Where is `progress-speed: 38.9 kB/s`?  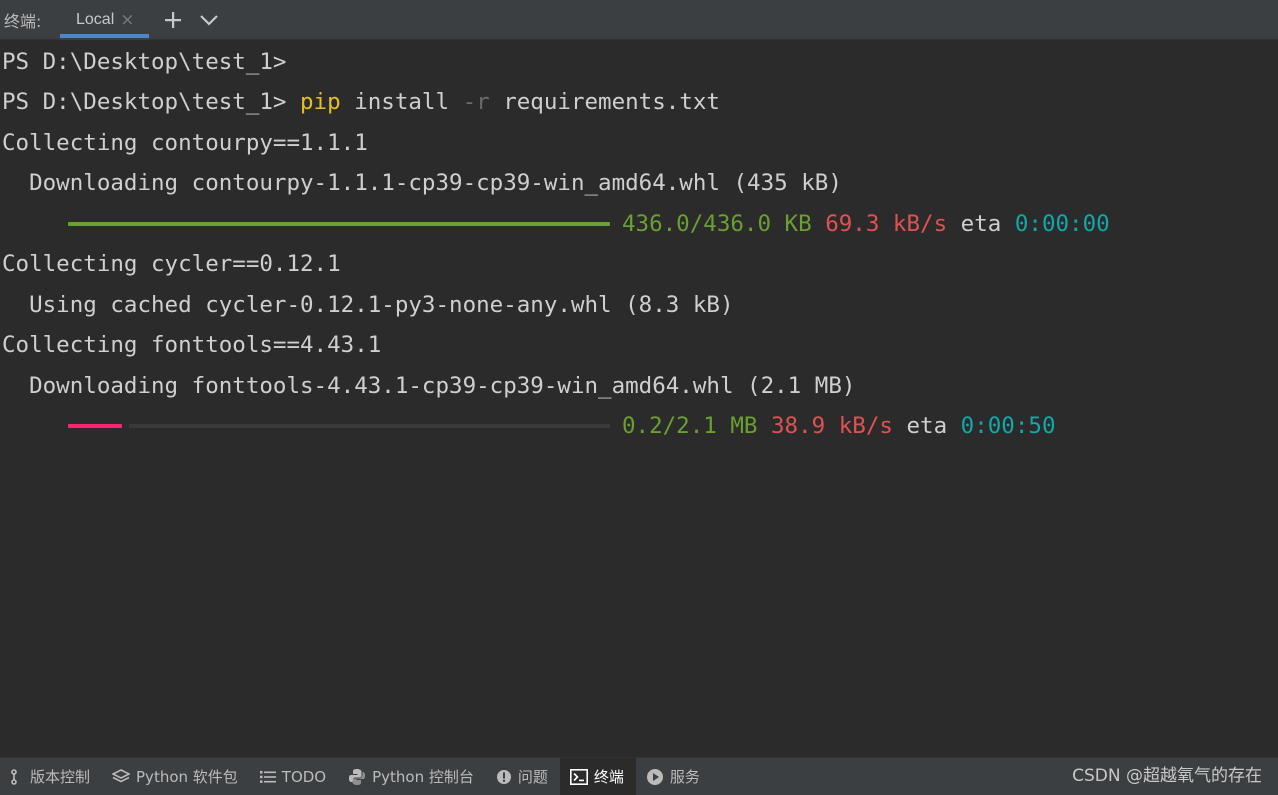 progress-speed: 38.9 kB/s is located at coordinates (832, 426).